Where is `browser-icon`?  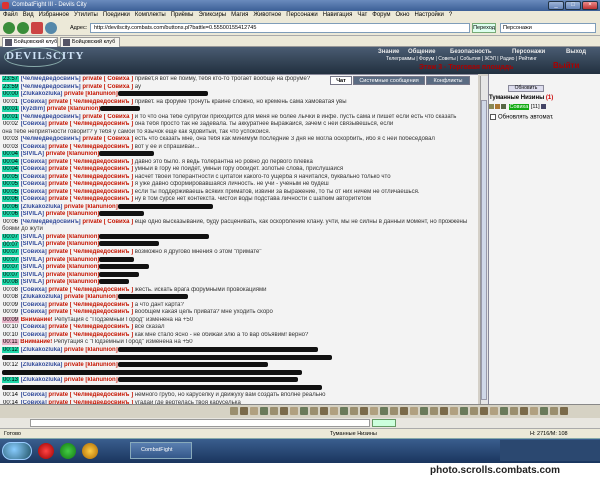 browser-icon is located at coordinates (68, 451).